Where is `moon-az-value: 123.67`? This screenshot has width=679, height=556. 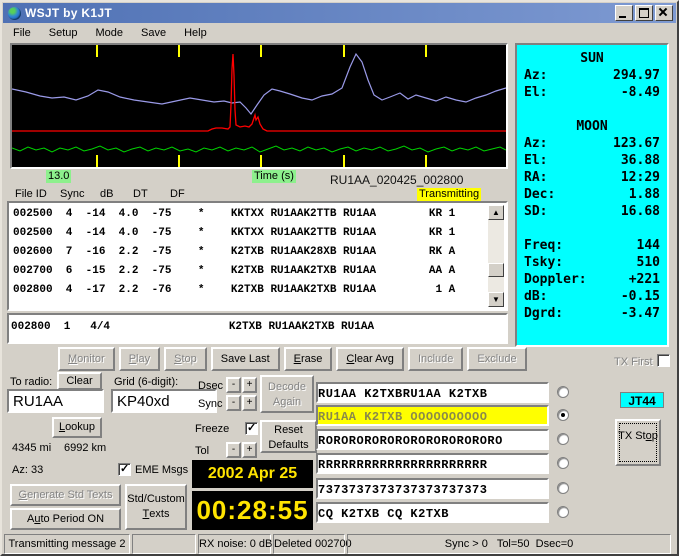
moon-az-value: 123.67 is located at coordinates (636, 143).